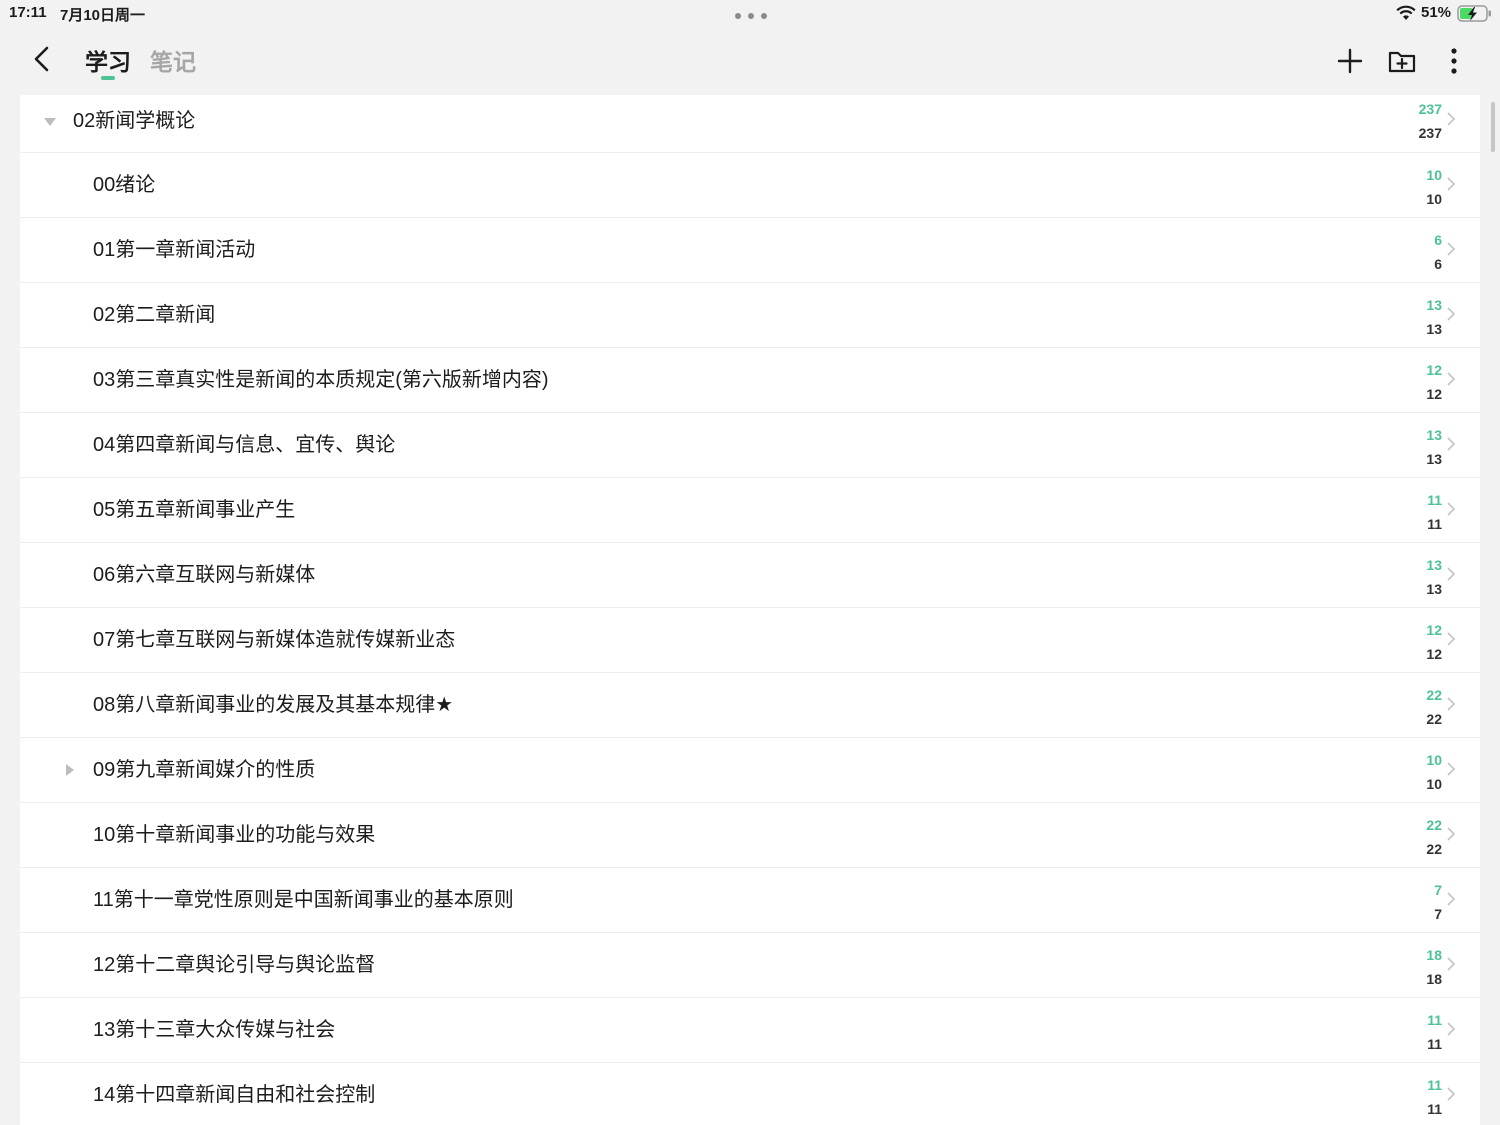 The image size is (1500, 1125). What do you see at coordinates (273, 705) in the screenshot?
I see `list-item-label: 08第八章新闻事业的发展及其基本规律★` at bounding box center [273, 705].